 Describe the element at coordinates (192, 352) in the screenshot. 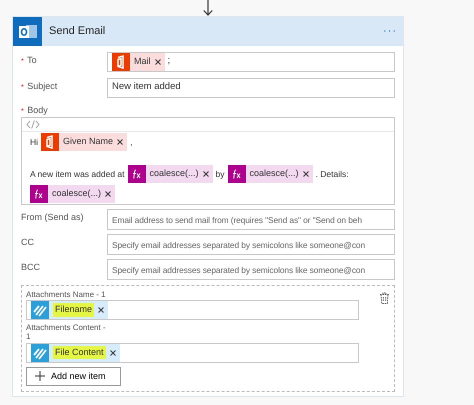

I see `input-field: File Content` at that location.